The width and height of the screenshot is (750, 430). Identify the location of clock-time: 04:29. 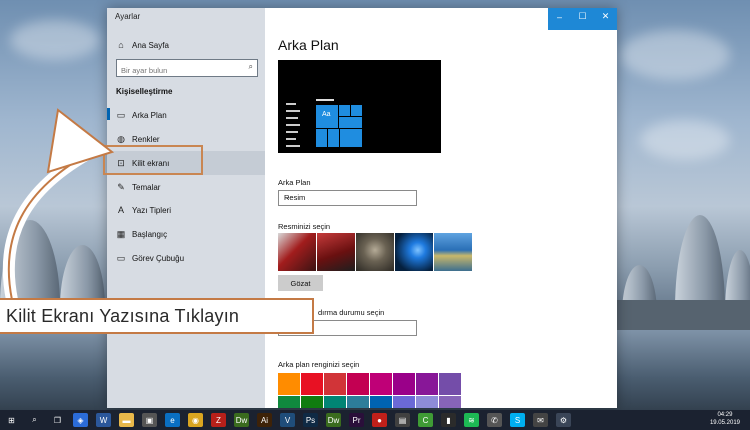
(725, 415).